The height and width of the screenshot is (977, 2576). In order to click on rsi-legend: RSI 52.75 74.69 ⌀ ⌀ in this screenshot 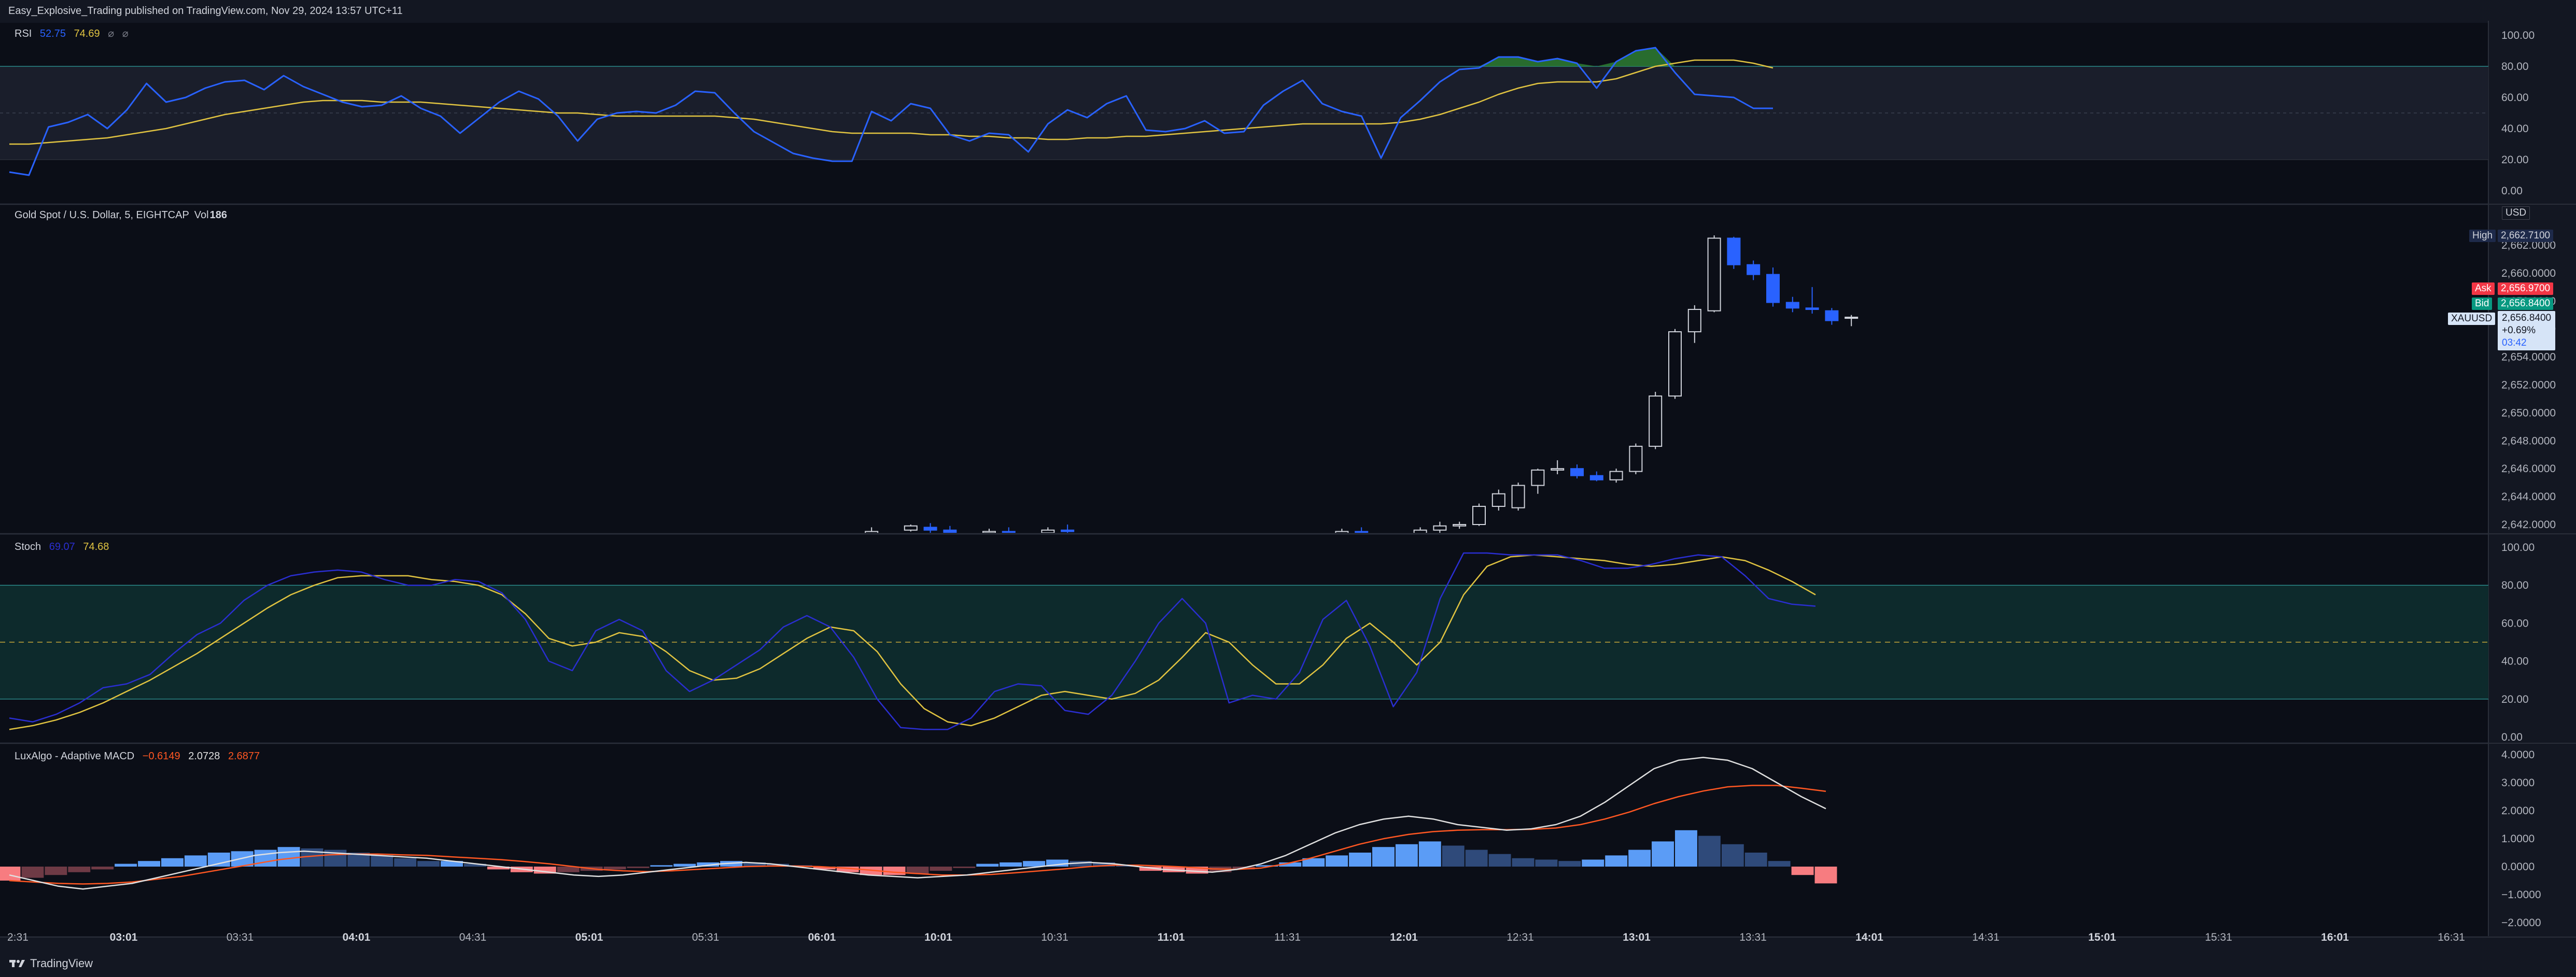, I will do `click(74, 33)`.